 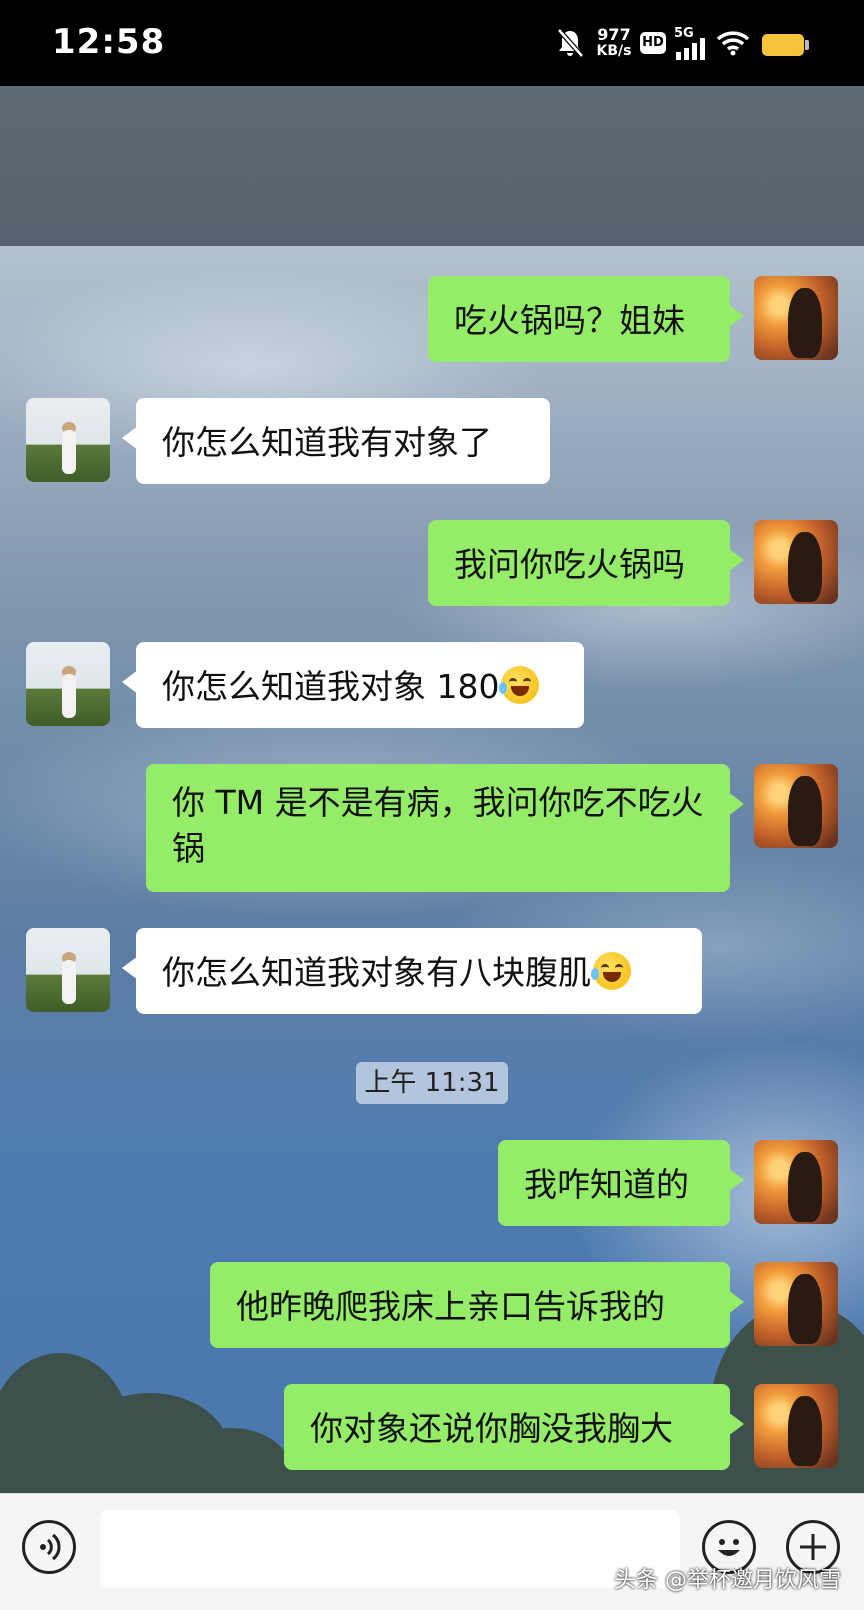 What do you see at coordinates (390, 1549) in the screenshot?
I see `message-input` at bounding box center [390, 1549].